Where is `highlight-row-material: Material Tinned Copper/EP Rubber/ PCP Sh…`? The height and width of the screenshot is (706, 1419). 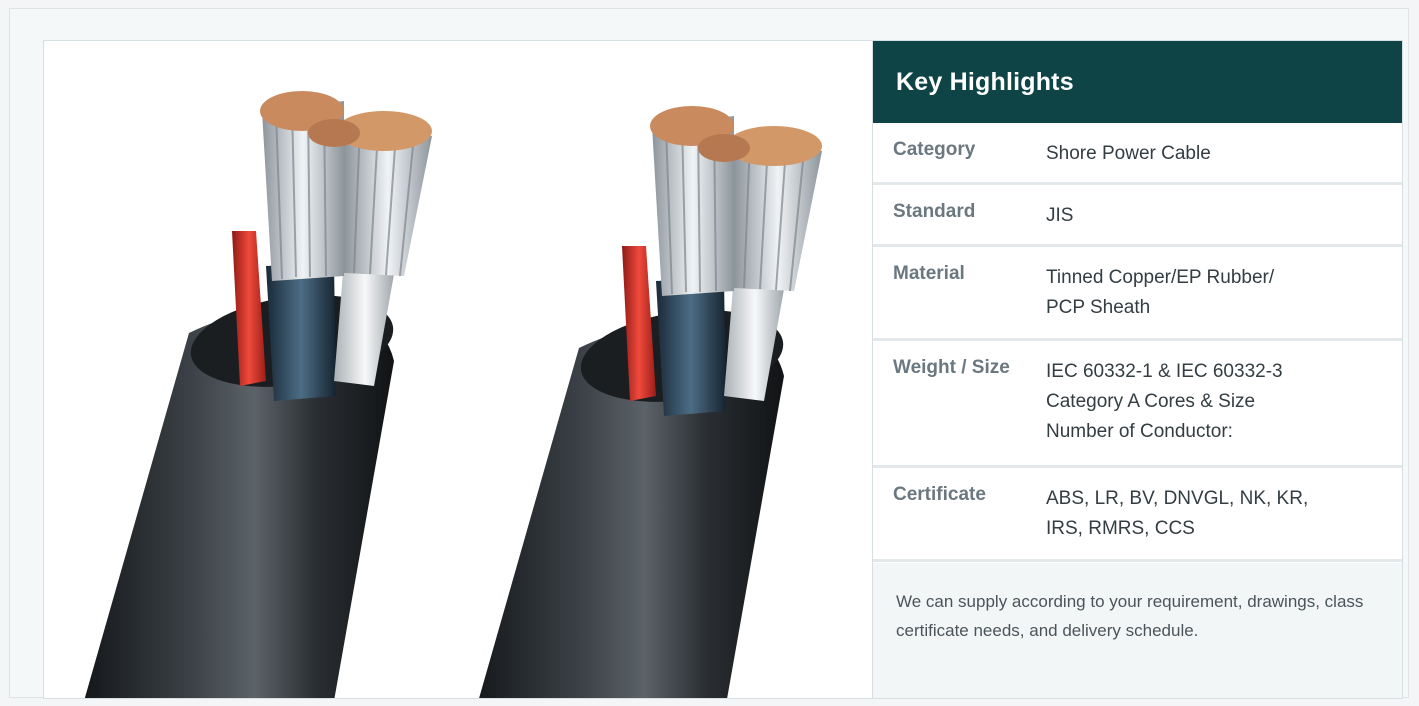
highlight-row-material: Material Tinned Copper/EP Rubber/ PCP Sh… is located at coordinates (1137, 294).